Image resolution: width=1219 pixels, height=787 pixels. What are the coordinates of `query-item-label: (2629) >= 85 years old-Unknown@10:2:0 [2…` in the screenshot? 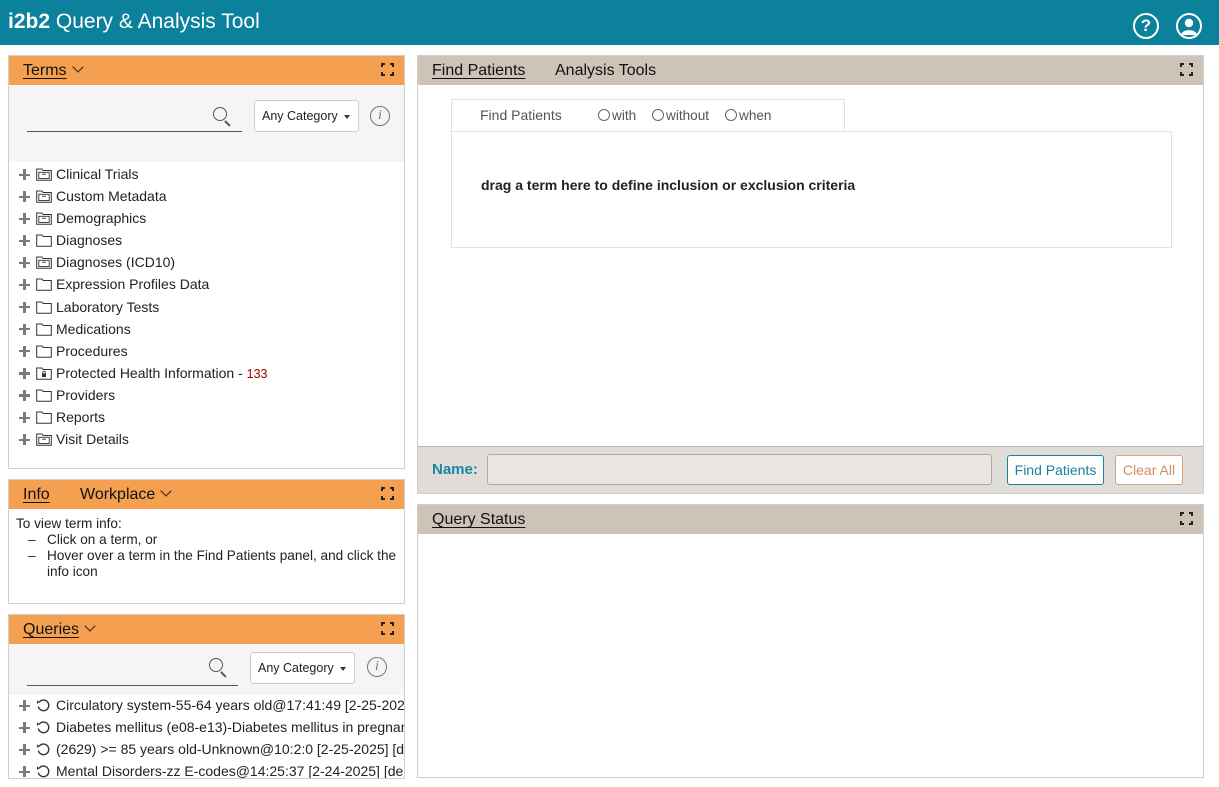 It's located at (230, 749).